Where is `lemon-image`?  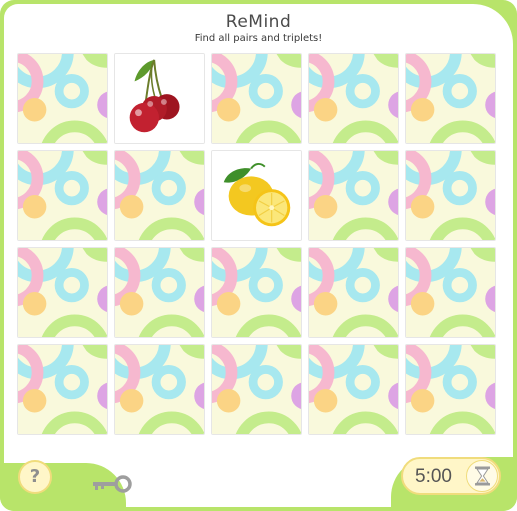 lemon-image is located at coordinates (256, 195).